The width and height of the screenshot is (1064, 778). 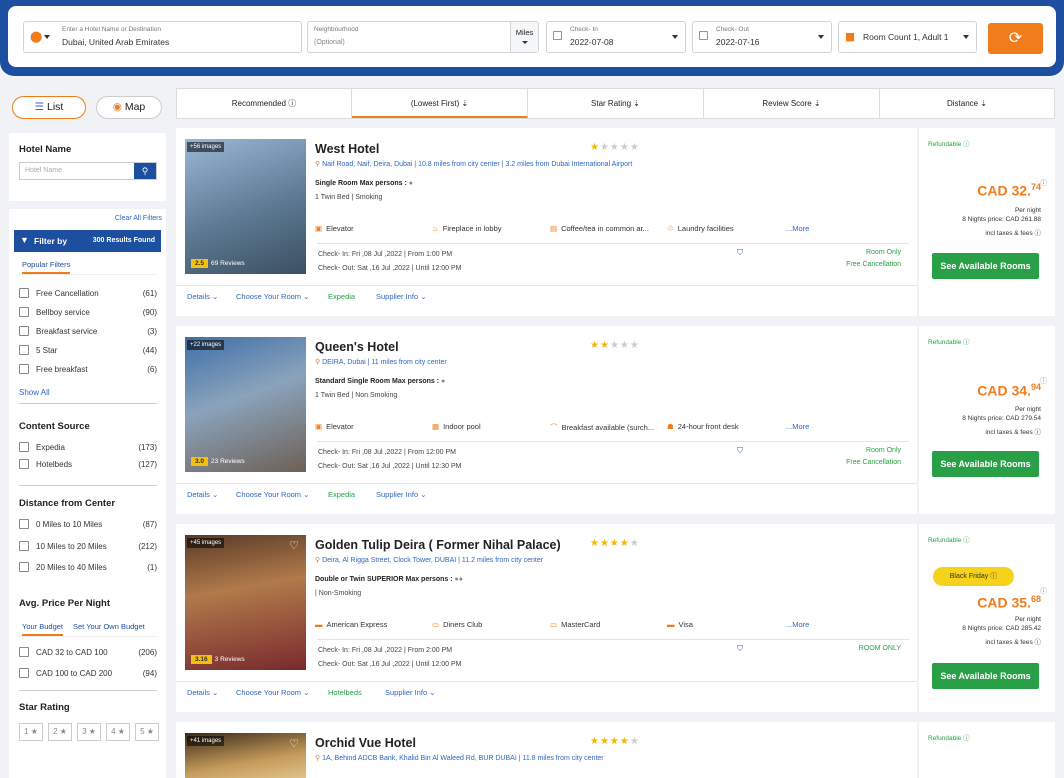 What do you see at coordinates (88, 314) in the screenshot?
I see `filter-bellboy-service: Bellboy service (90)` at bounding box center [88, 314].